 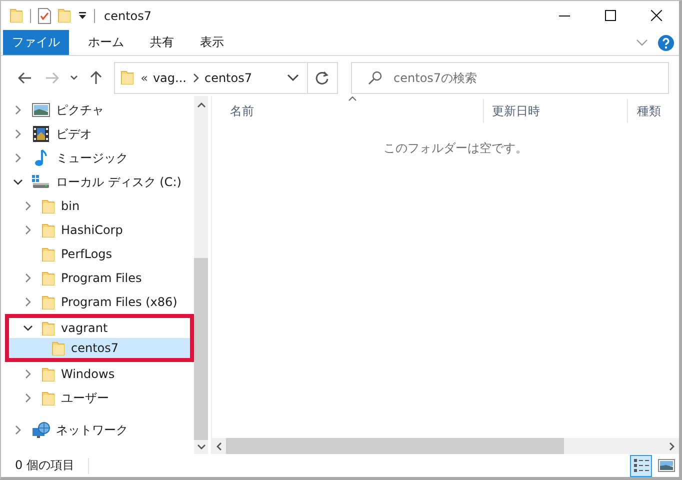 What do you see at coordinates (74, 134) in the screenshot?
I see `tree-item-label: ビデオ` at bounding box center [74, 134].